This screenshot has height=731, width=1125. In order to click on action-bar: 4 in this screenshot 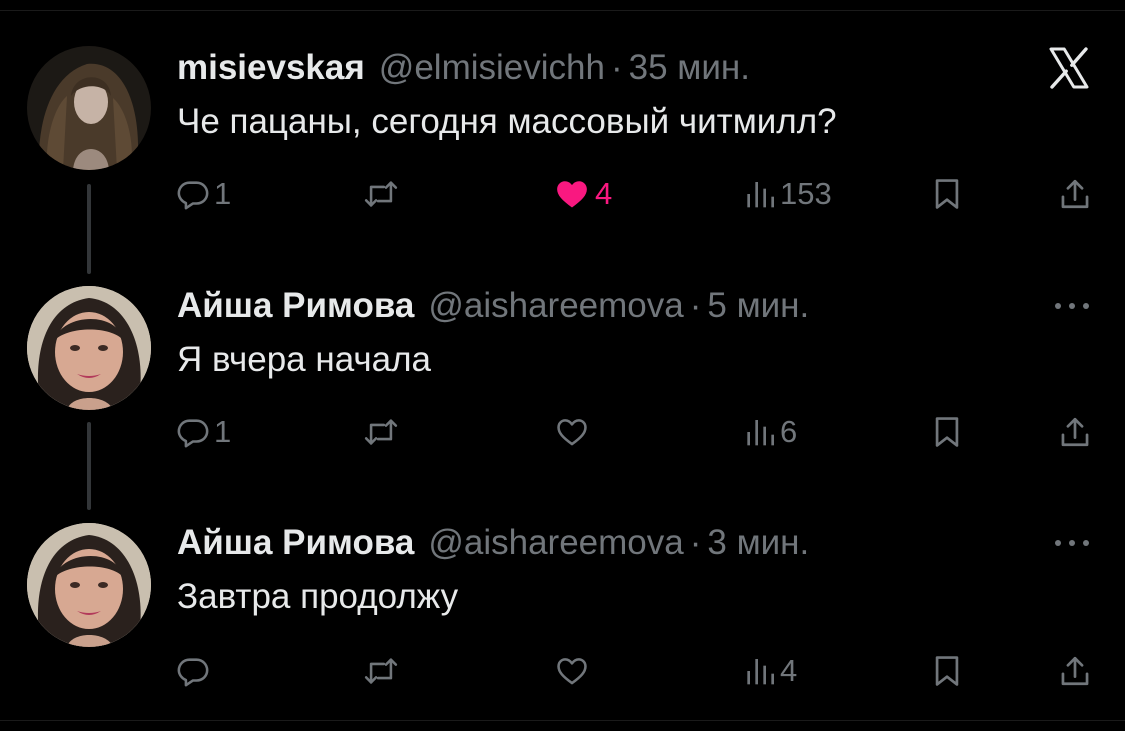, I will do `click(562, 671)`.